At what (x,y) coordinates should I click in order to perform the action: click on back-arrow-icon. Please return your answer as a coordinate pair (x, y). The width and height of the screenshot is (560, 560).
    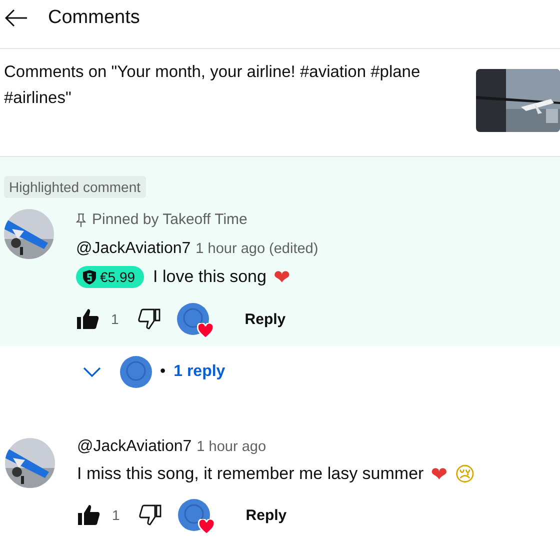
    Looking at the image, I should click on (16, 18).